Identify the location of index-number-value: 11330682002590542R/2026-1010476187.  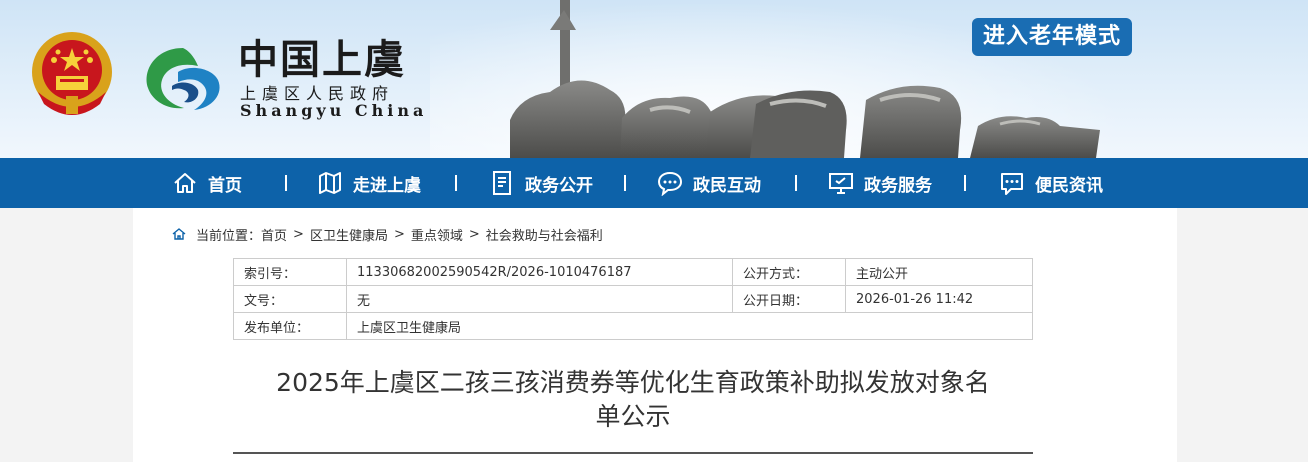
(539, 272).